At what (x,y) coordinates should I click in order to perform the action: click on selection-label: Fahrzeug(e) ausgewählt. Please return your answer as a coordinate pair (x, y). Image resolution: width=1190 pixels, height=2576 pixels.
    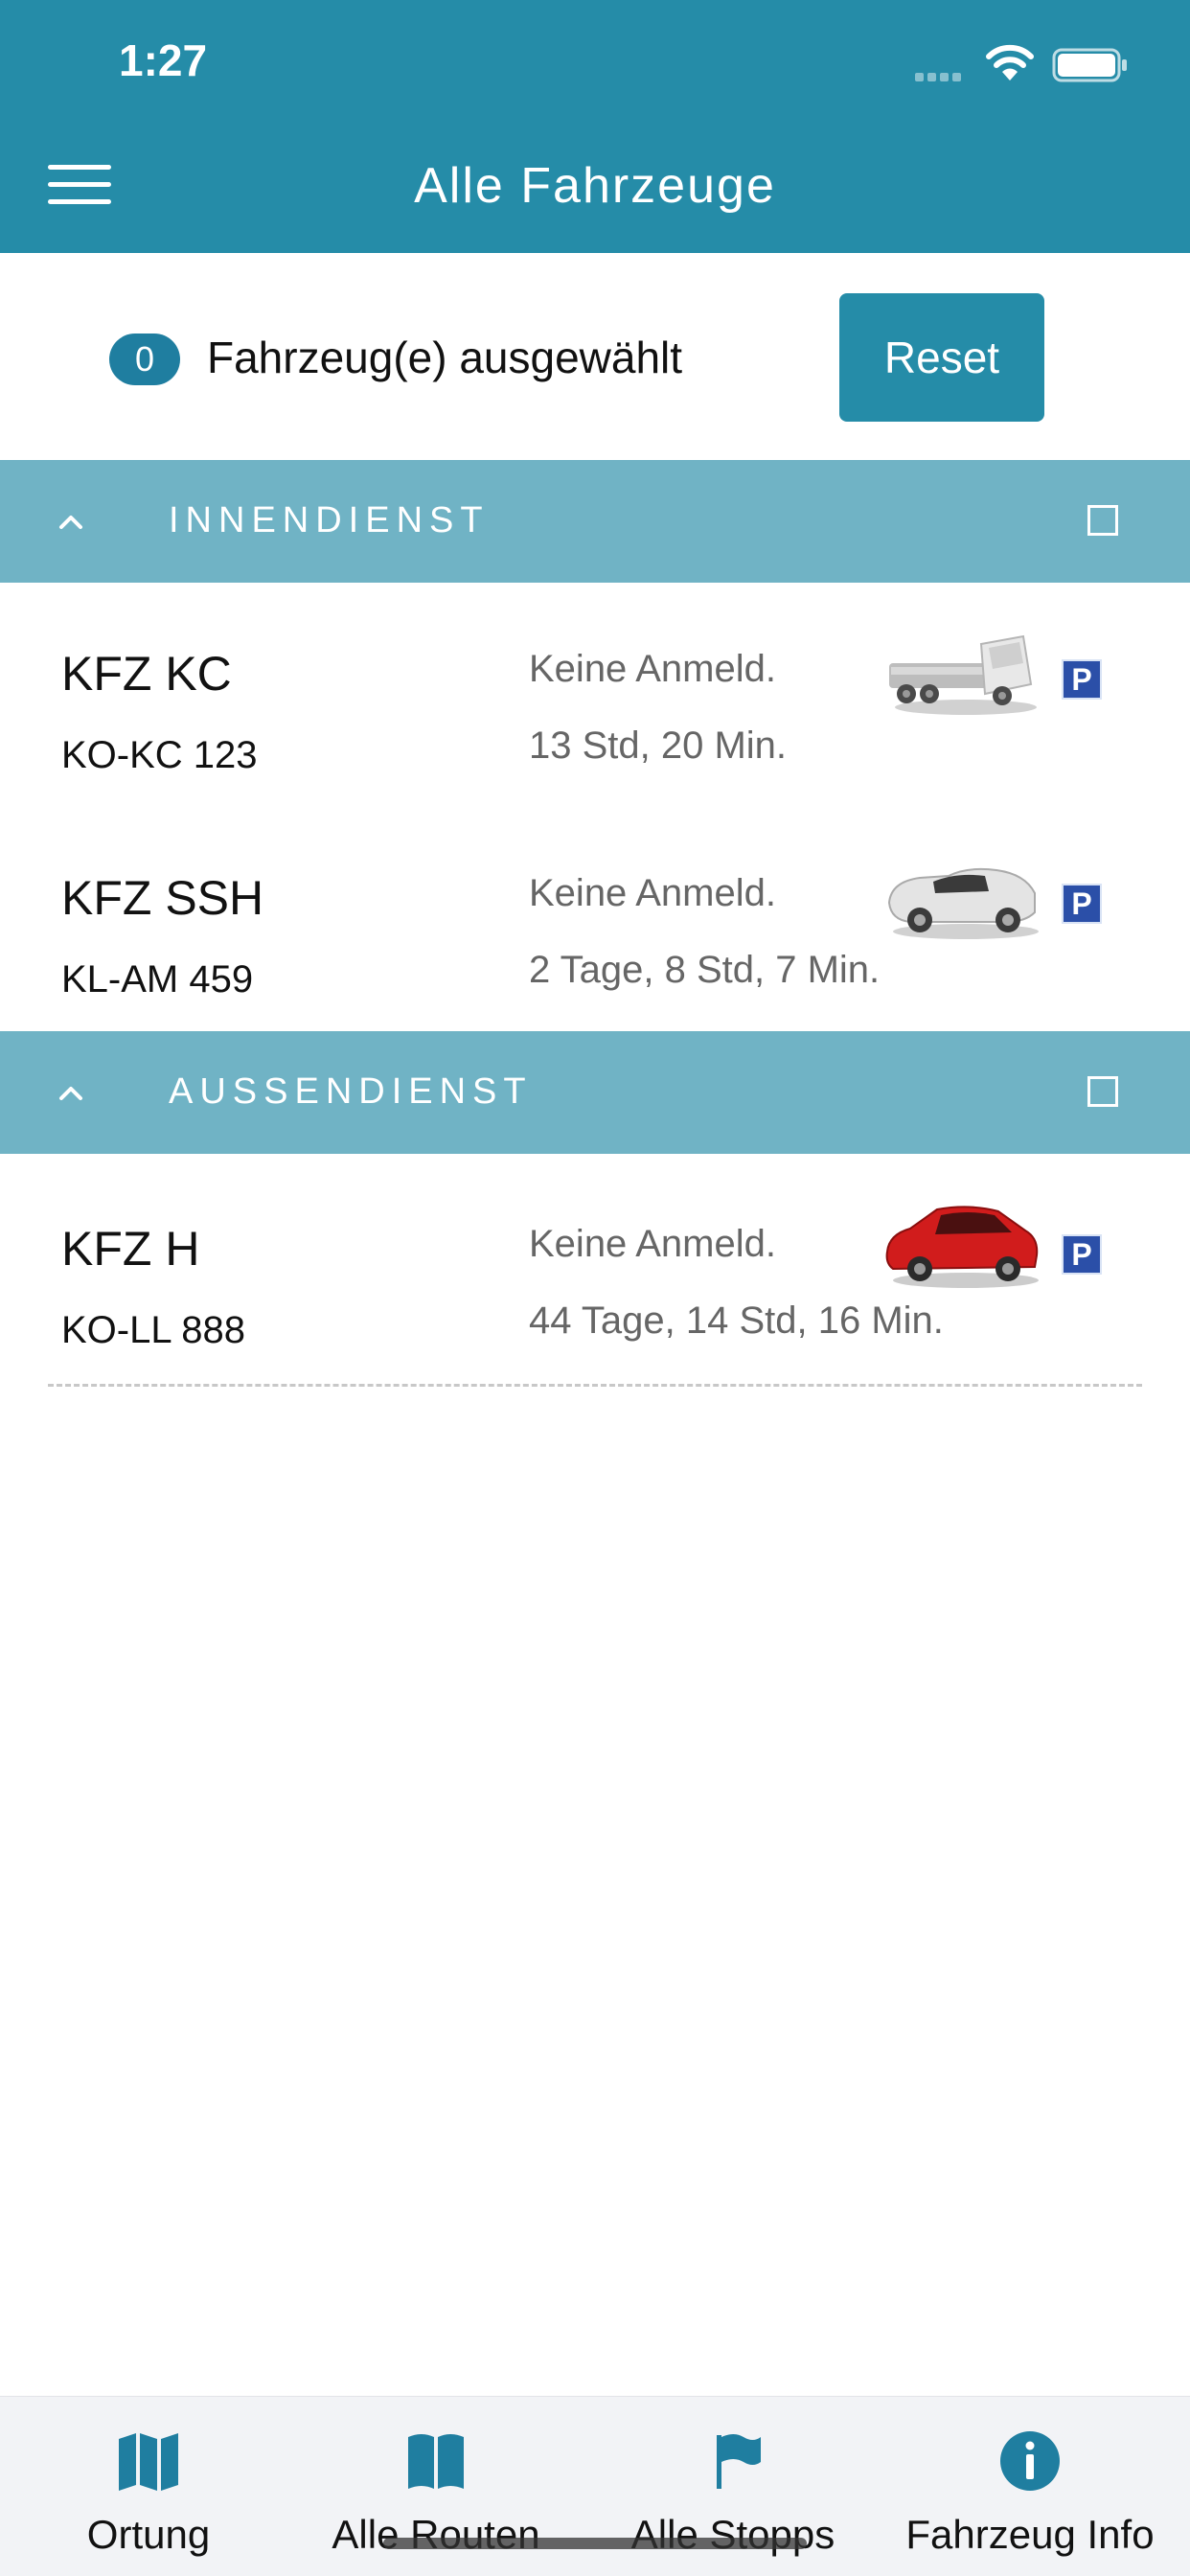
    Looking at the image, I should click on (445, 357).